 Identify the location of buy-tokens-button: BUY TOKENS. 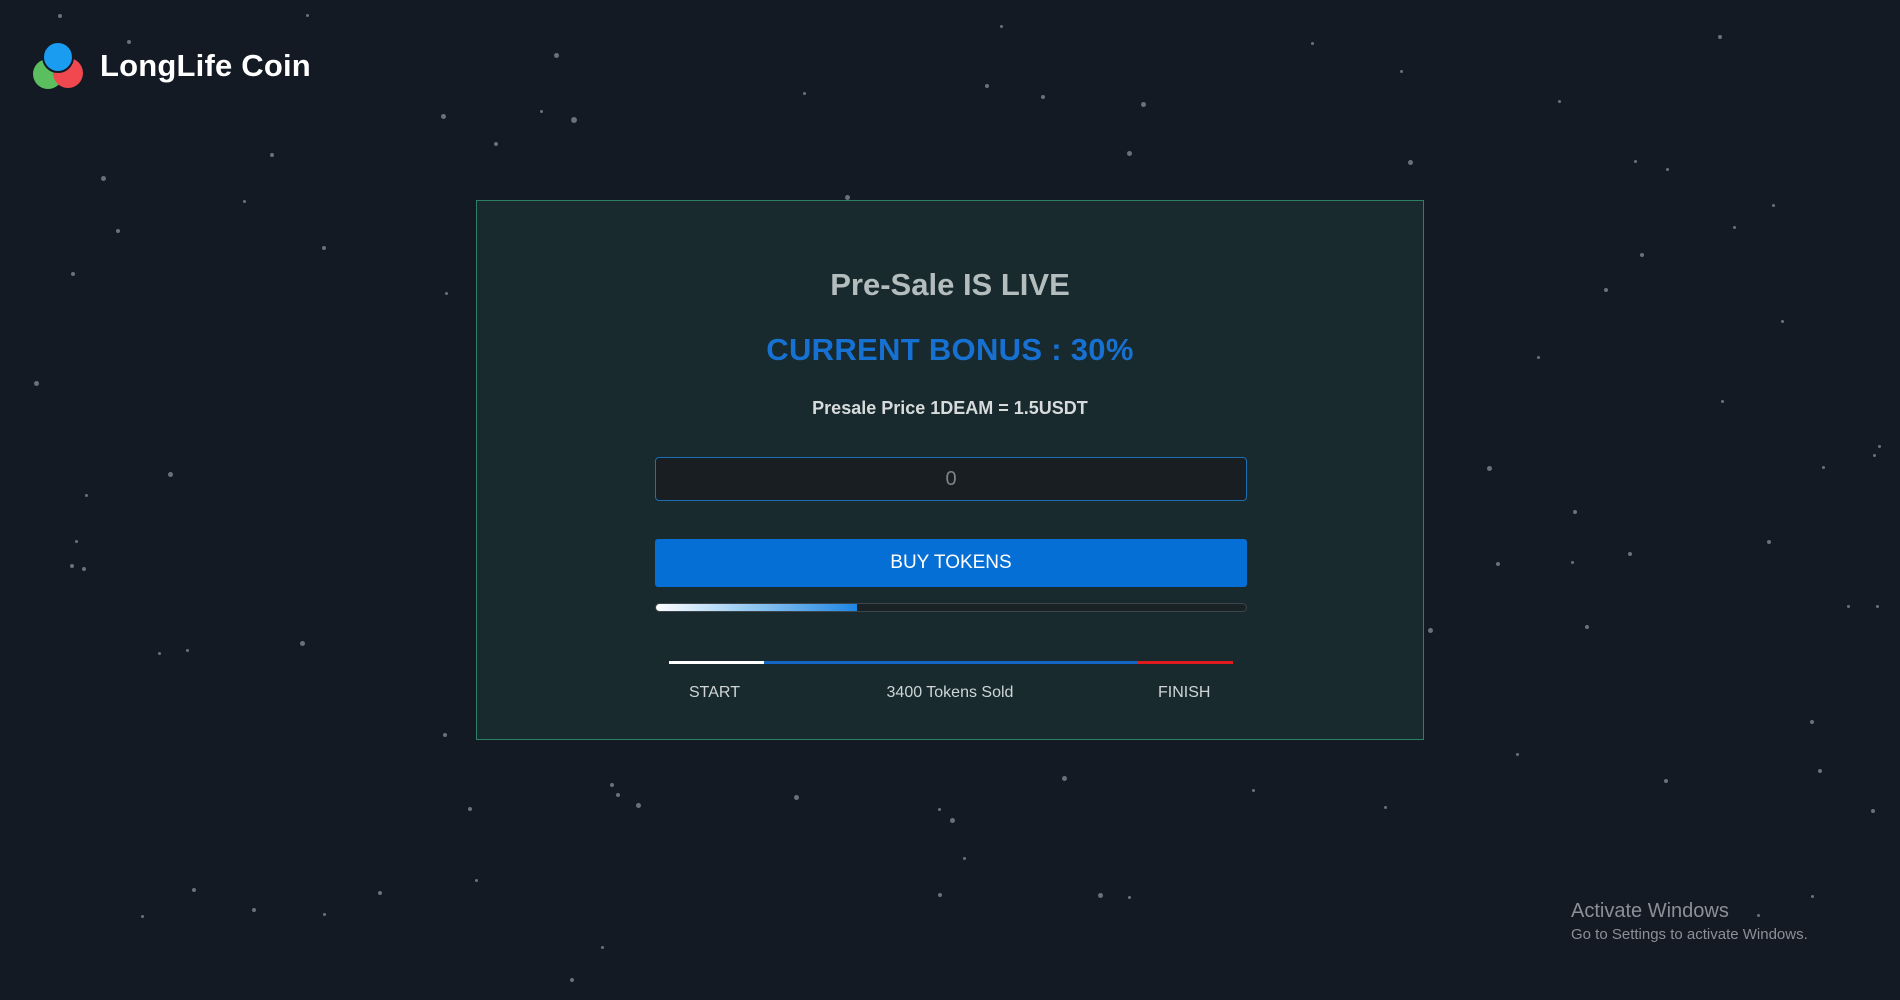
(951, 563).